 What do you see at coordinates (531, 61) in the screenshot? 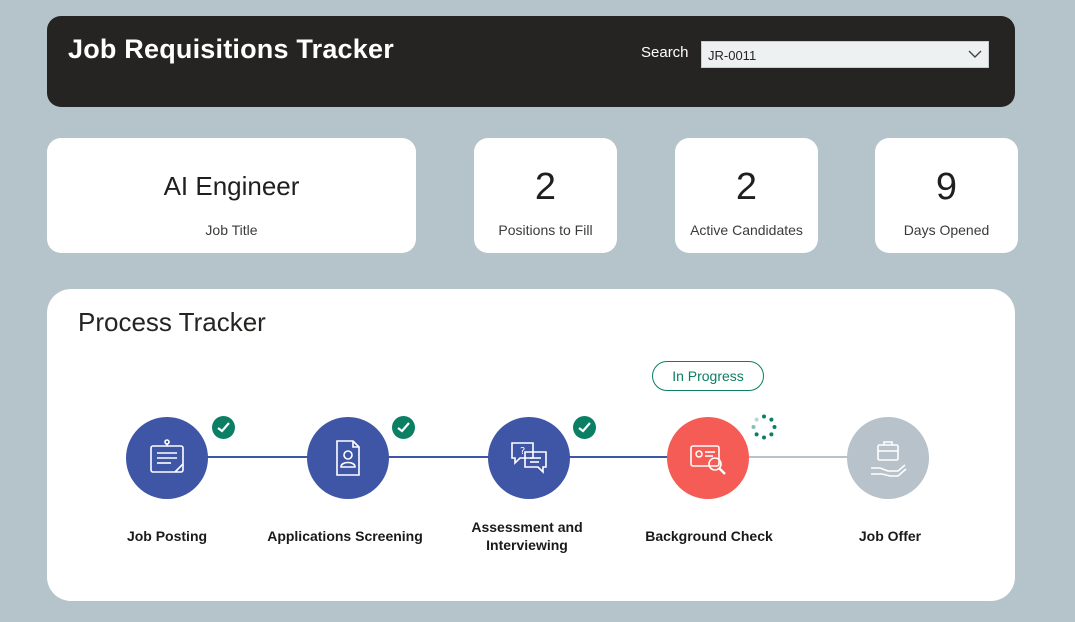
I see `header-bar: Job Requisitions Tracker Search JR-0011` at bounding box center [531, 61].